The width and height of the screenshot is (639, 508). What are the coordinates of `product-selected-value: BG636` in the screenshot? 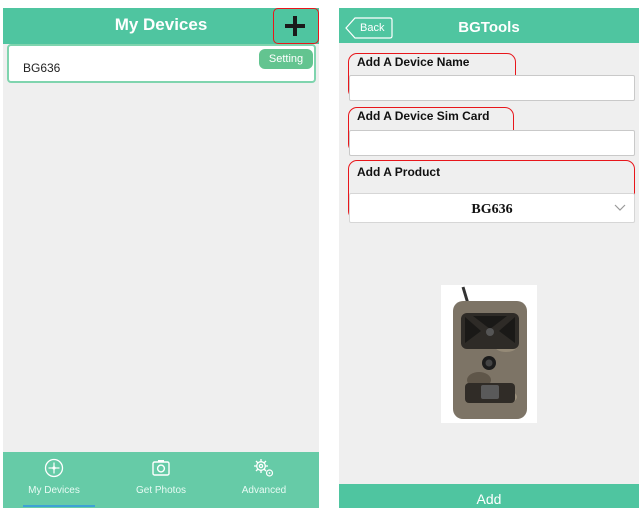 It's located at (492, 209).